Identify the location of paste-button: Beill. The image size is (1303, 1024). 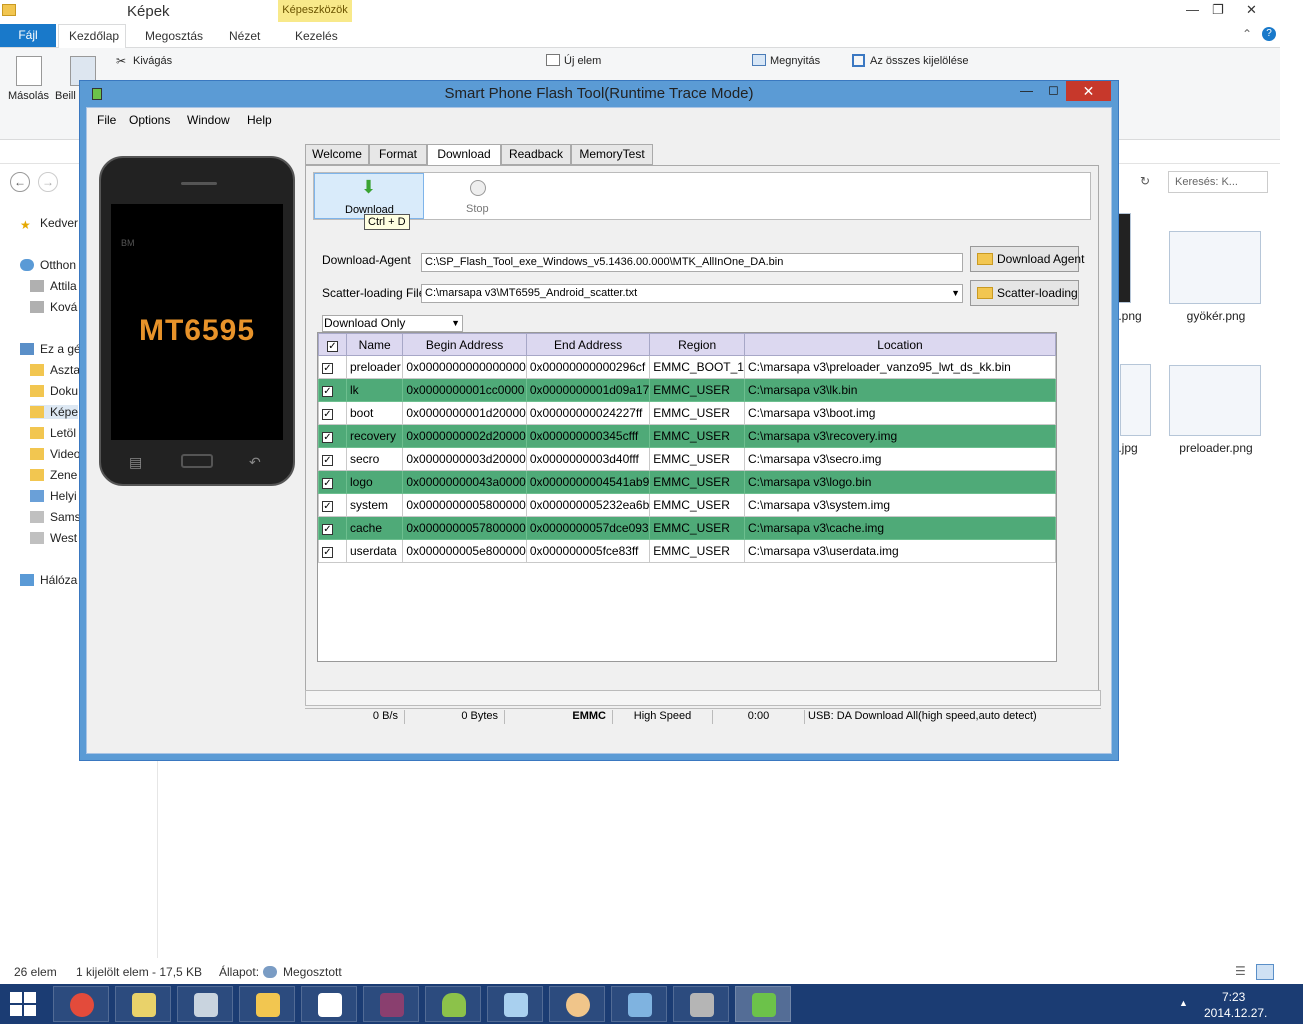
(65, 96).